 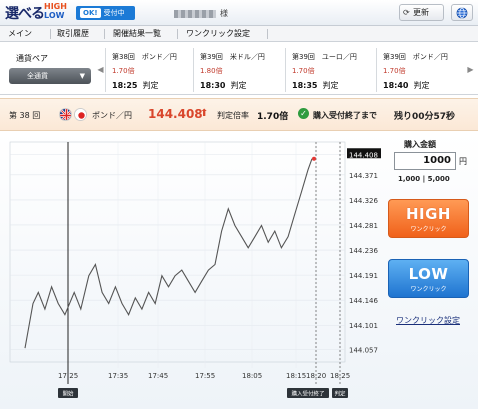 I want to click on y-tick-label: 144.146, so click(x=363, y=301).